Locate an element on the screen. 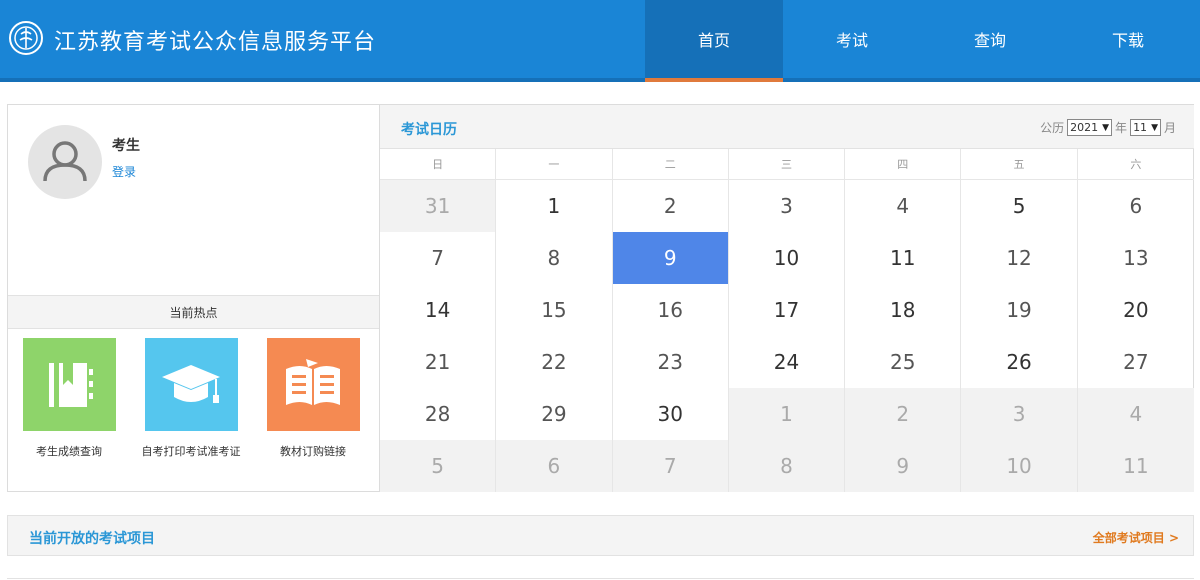 This screenshot has width=1200, height=580. calendar-day: 16 is located at coordinates (671, 310).